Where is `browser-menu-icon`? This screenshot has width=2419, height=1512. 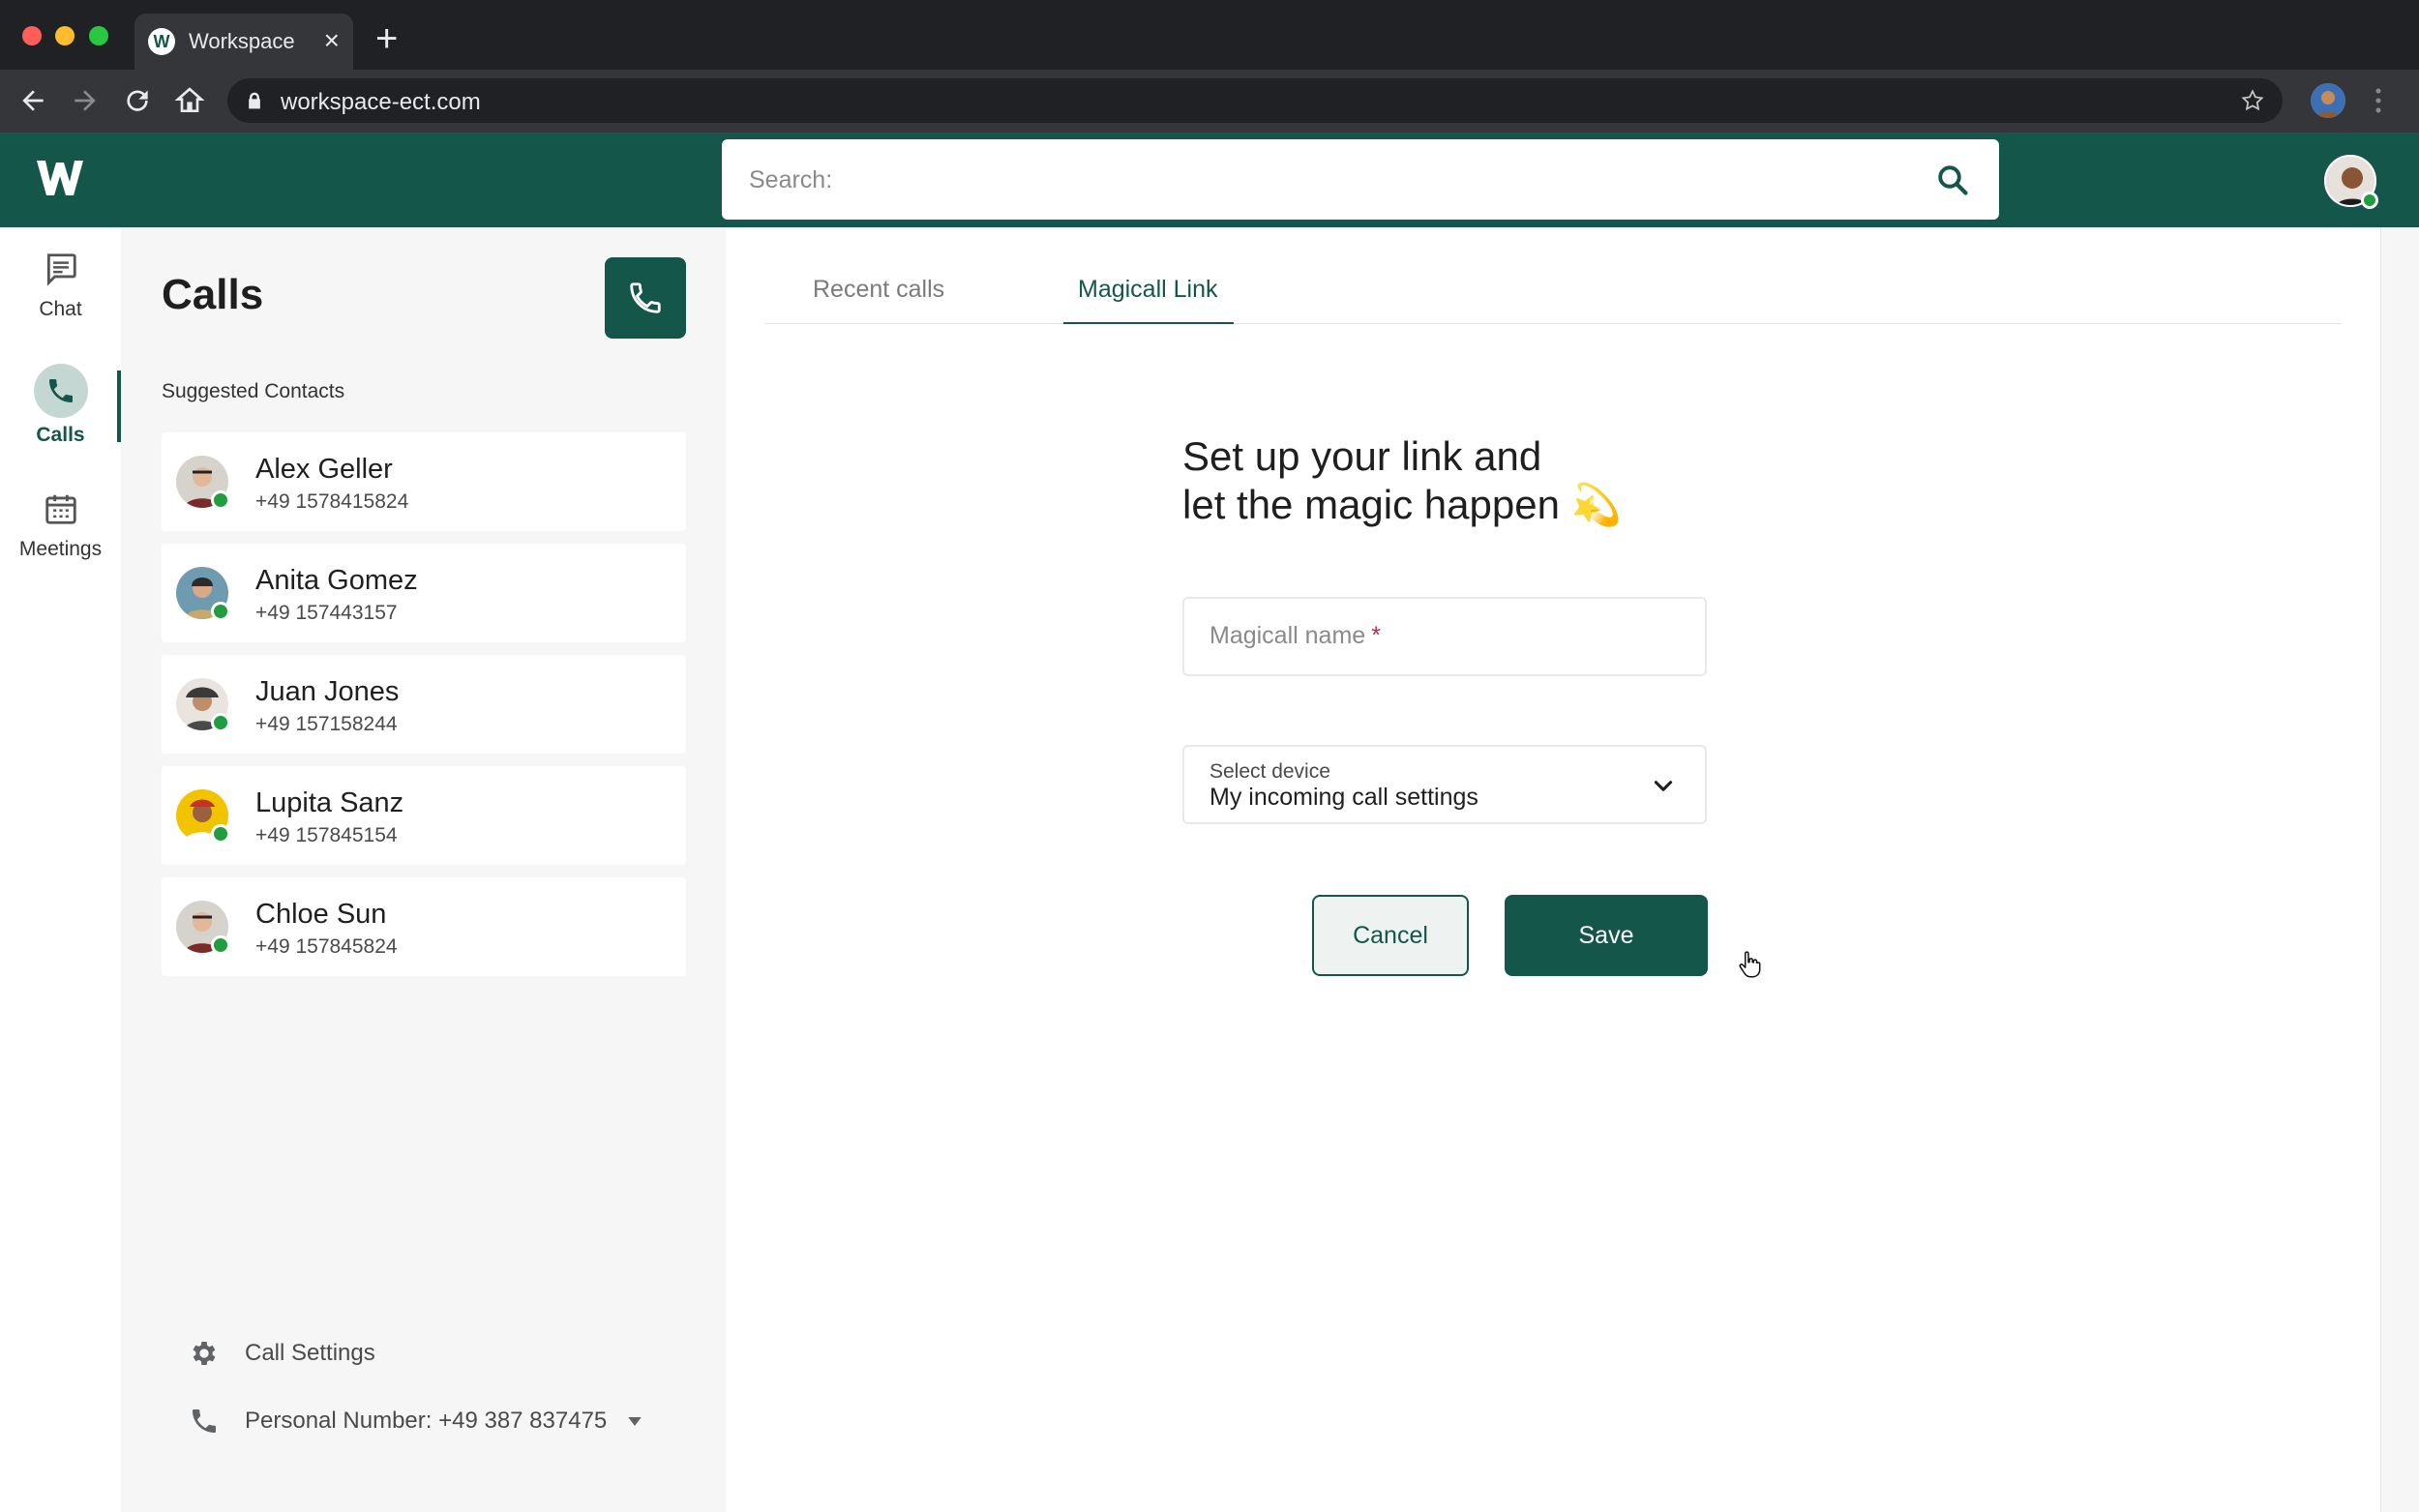
browser-menu-icon is located at coordinates (2378, 101).